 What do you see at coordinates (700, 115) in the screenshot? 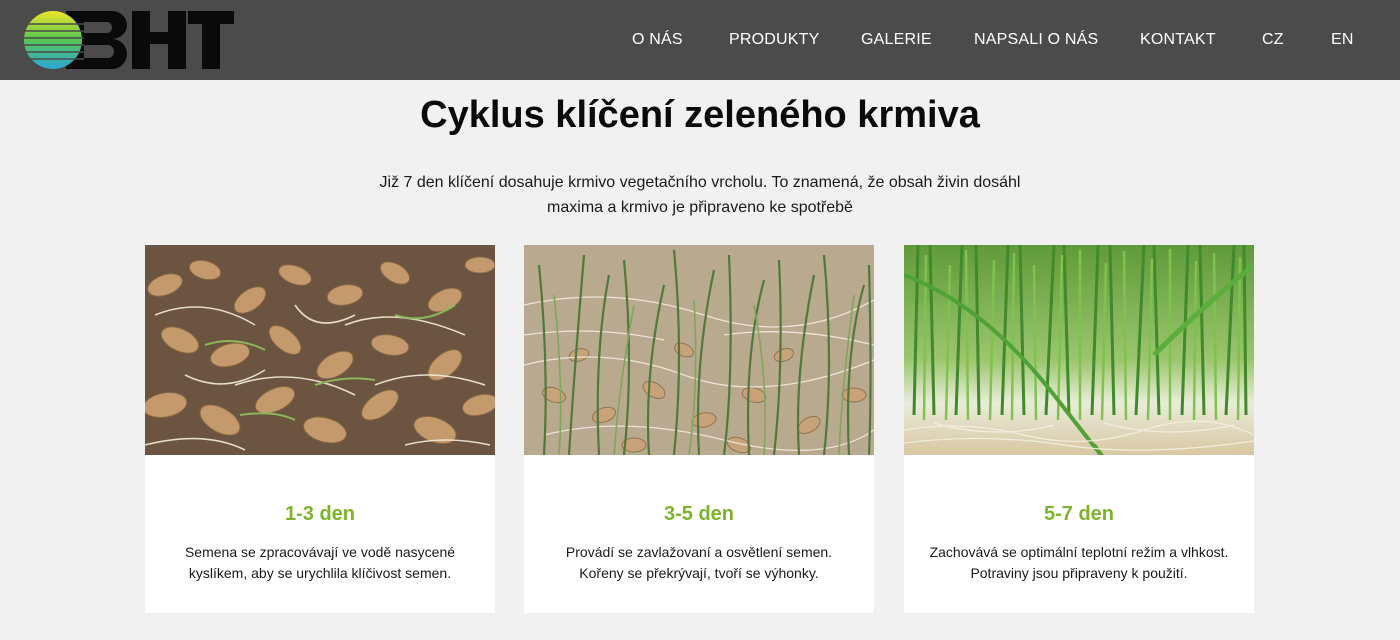
I see `page-title: Cyklus klíčení zeleného krmiva` at bounding box center [700, 115].